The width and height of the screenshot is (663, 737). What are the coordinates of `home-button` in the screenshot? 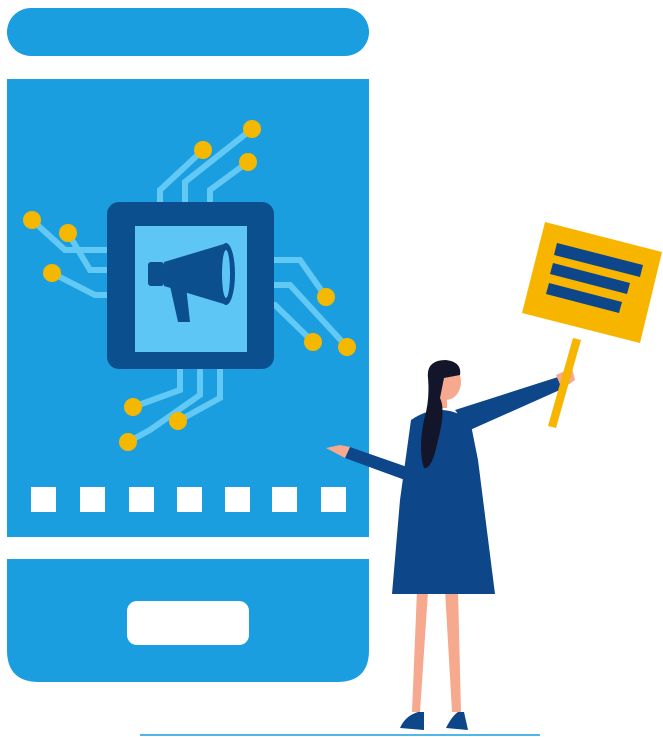 It's located at (188, 623).